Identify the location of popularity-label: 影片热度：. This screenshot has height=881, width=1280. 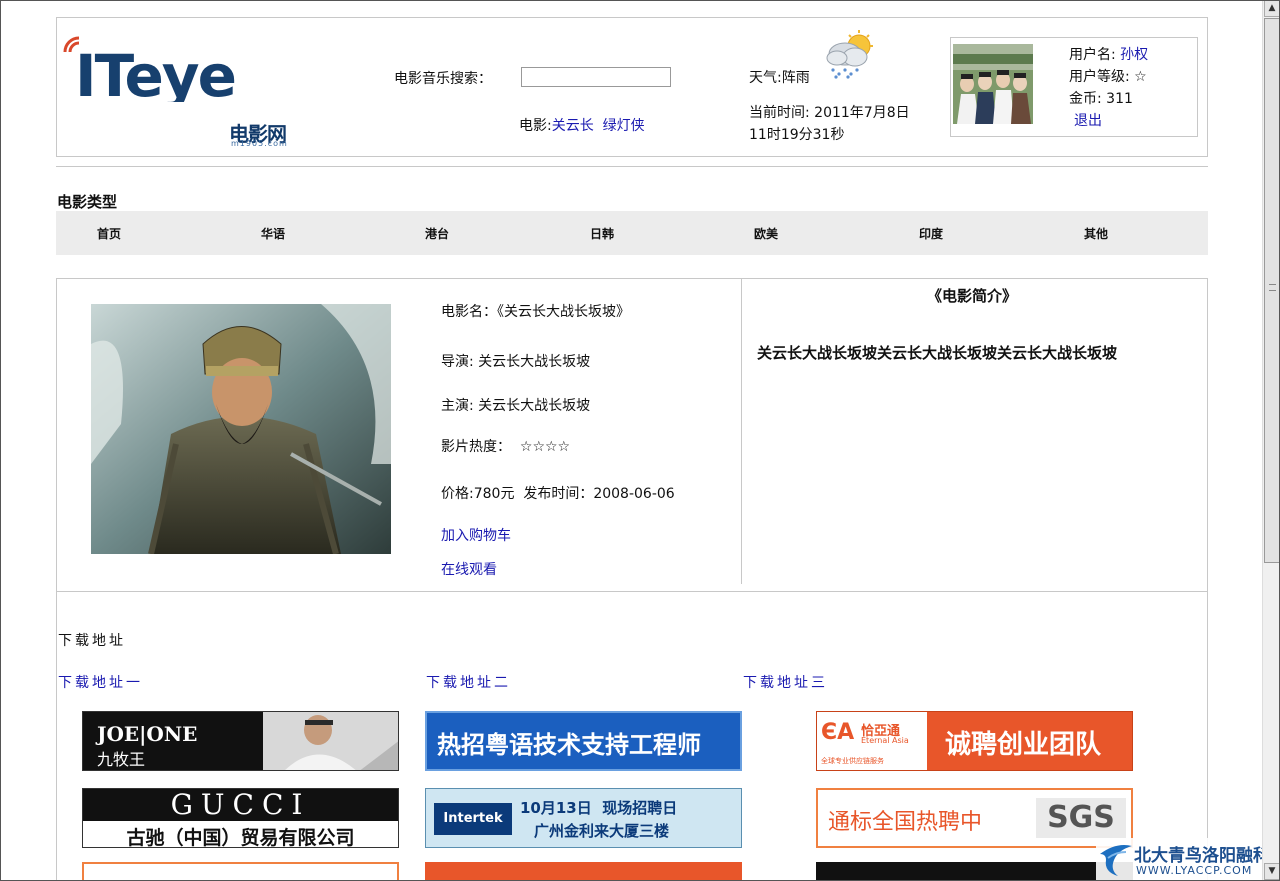
(476, 447).